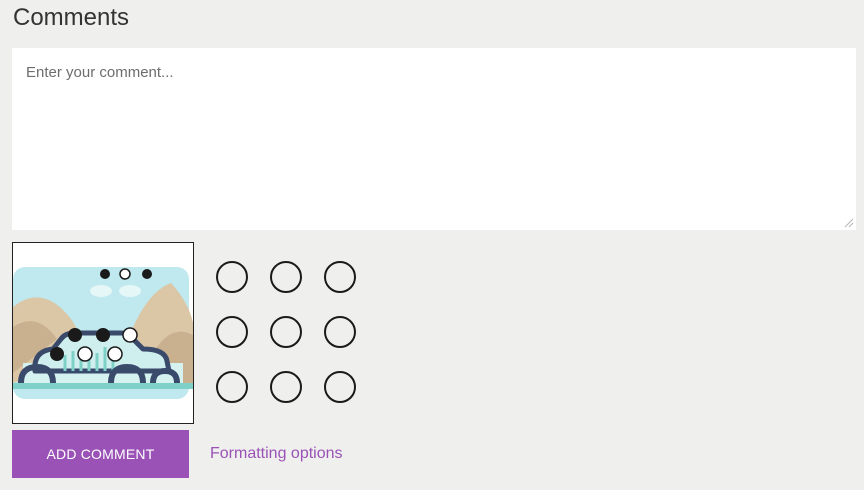  What do you see at coordinates (232, 332) in the screenshot?
I see `circle-option-4-icon` at bounding box center [232, 332].